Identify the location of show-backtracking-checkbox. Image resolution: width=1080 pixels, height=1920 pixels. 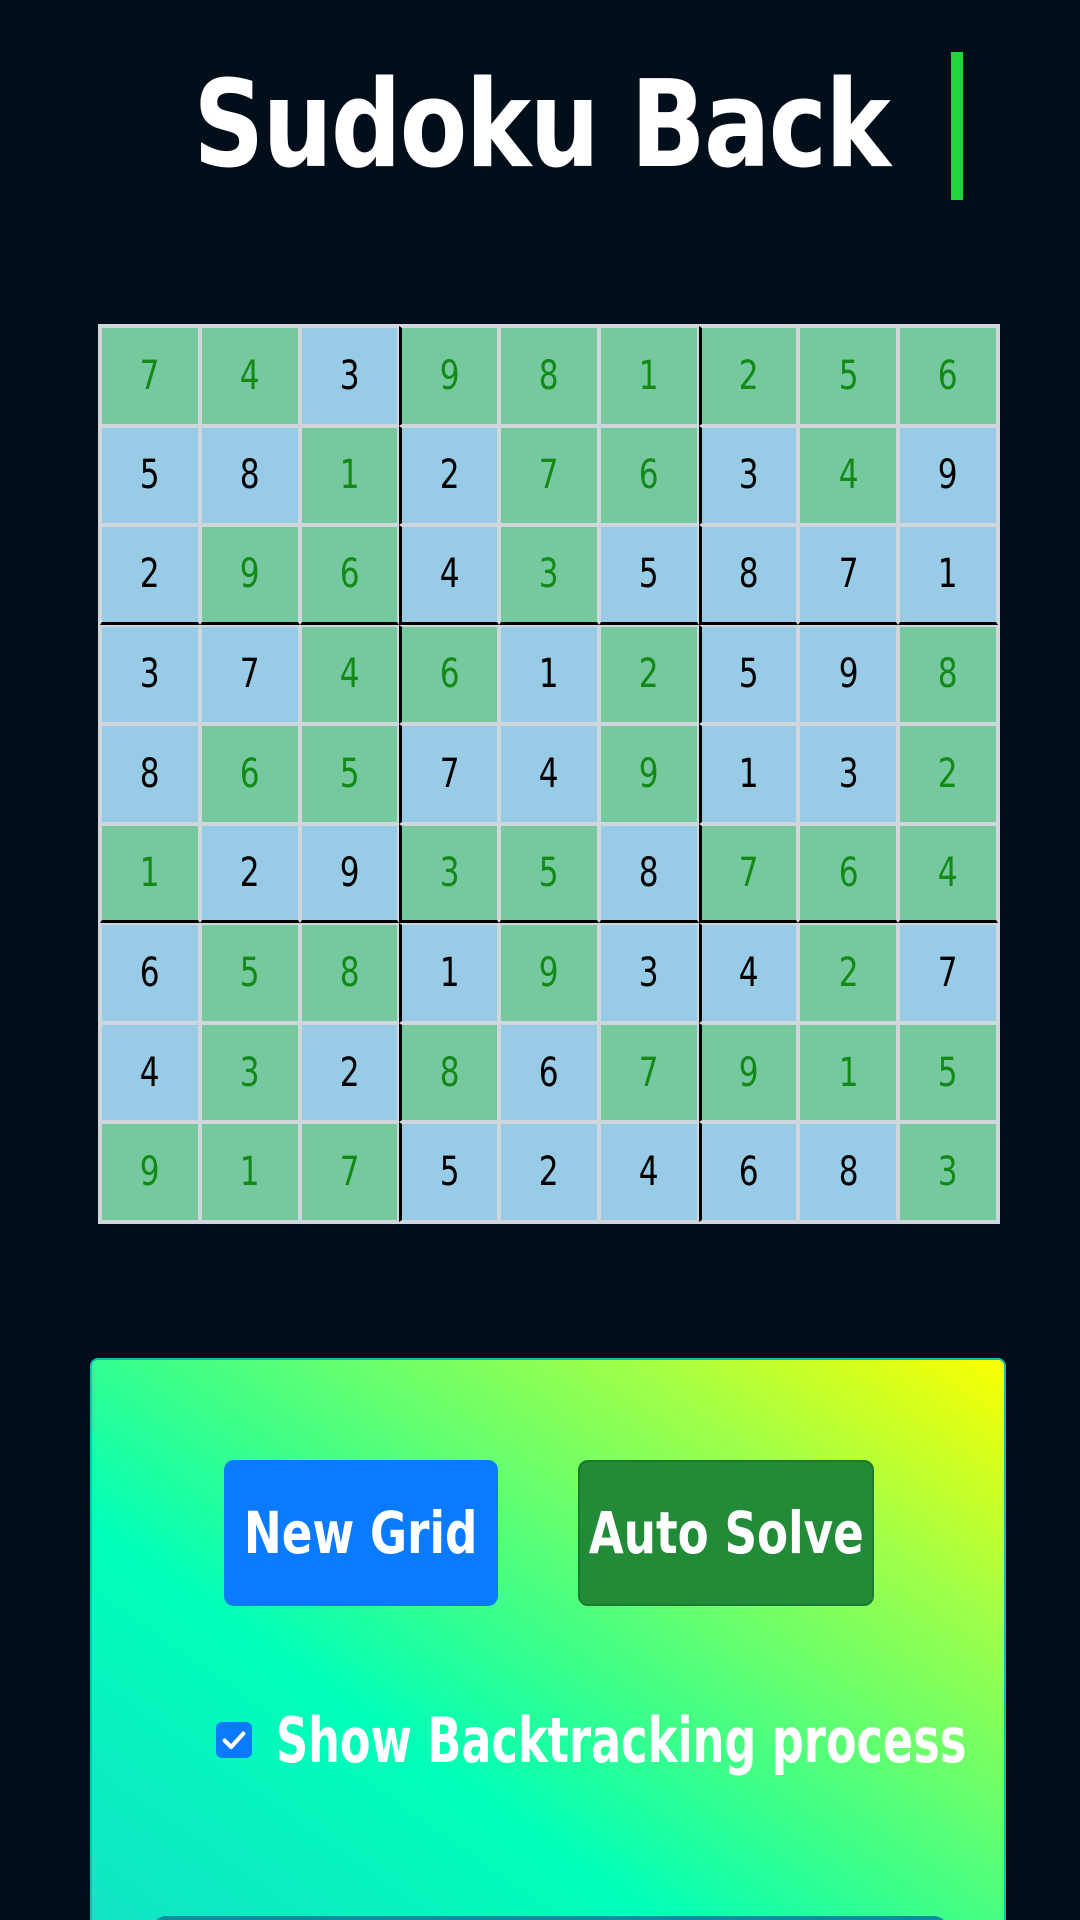
(234, 1740).